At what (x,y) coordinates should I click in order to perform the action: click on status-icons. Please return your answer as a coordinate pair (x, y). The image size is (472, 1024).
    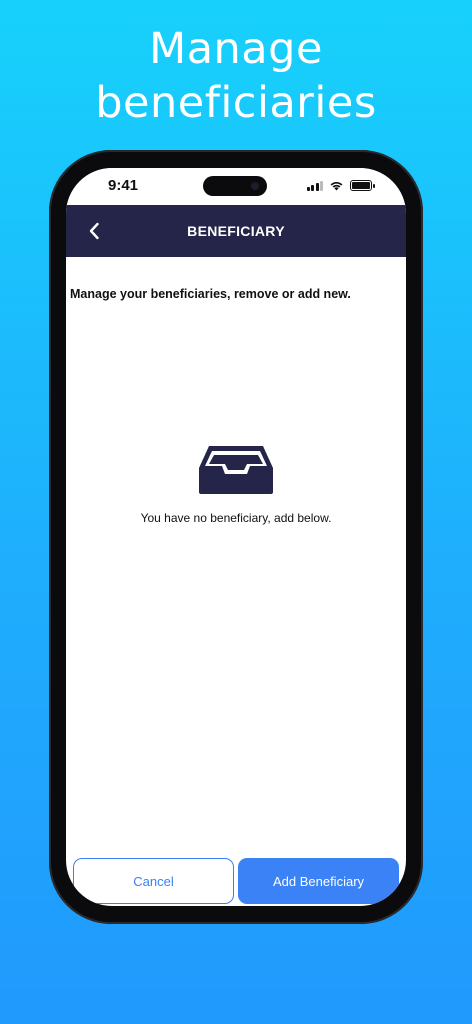
    Looking at the image, I should click on (340, 185).